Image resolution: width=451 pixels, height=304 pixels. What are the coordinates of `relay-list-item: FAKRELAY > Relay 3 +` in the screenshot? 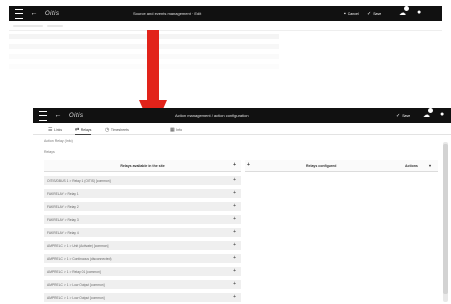 It's located at (142, 219).